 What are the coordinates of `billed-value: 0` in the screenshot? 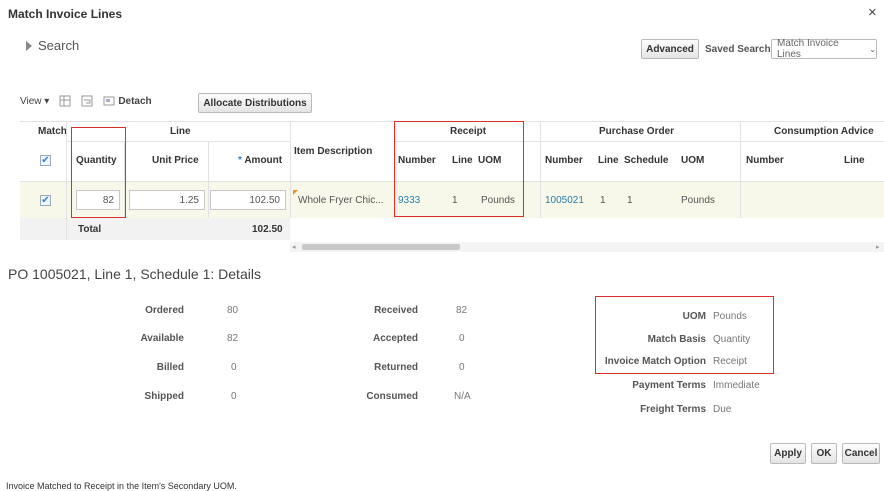 It's located at (234, 367).